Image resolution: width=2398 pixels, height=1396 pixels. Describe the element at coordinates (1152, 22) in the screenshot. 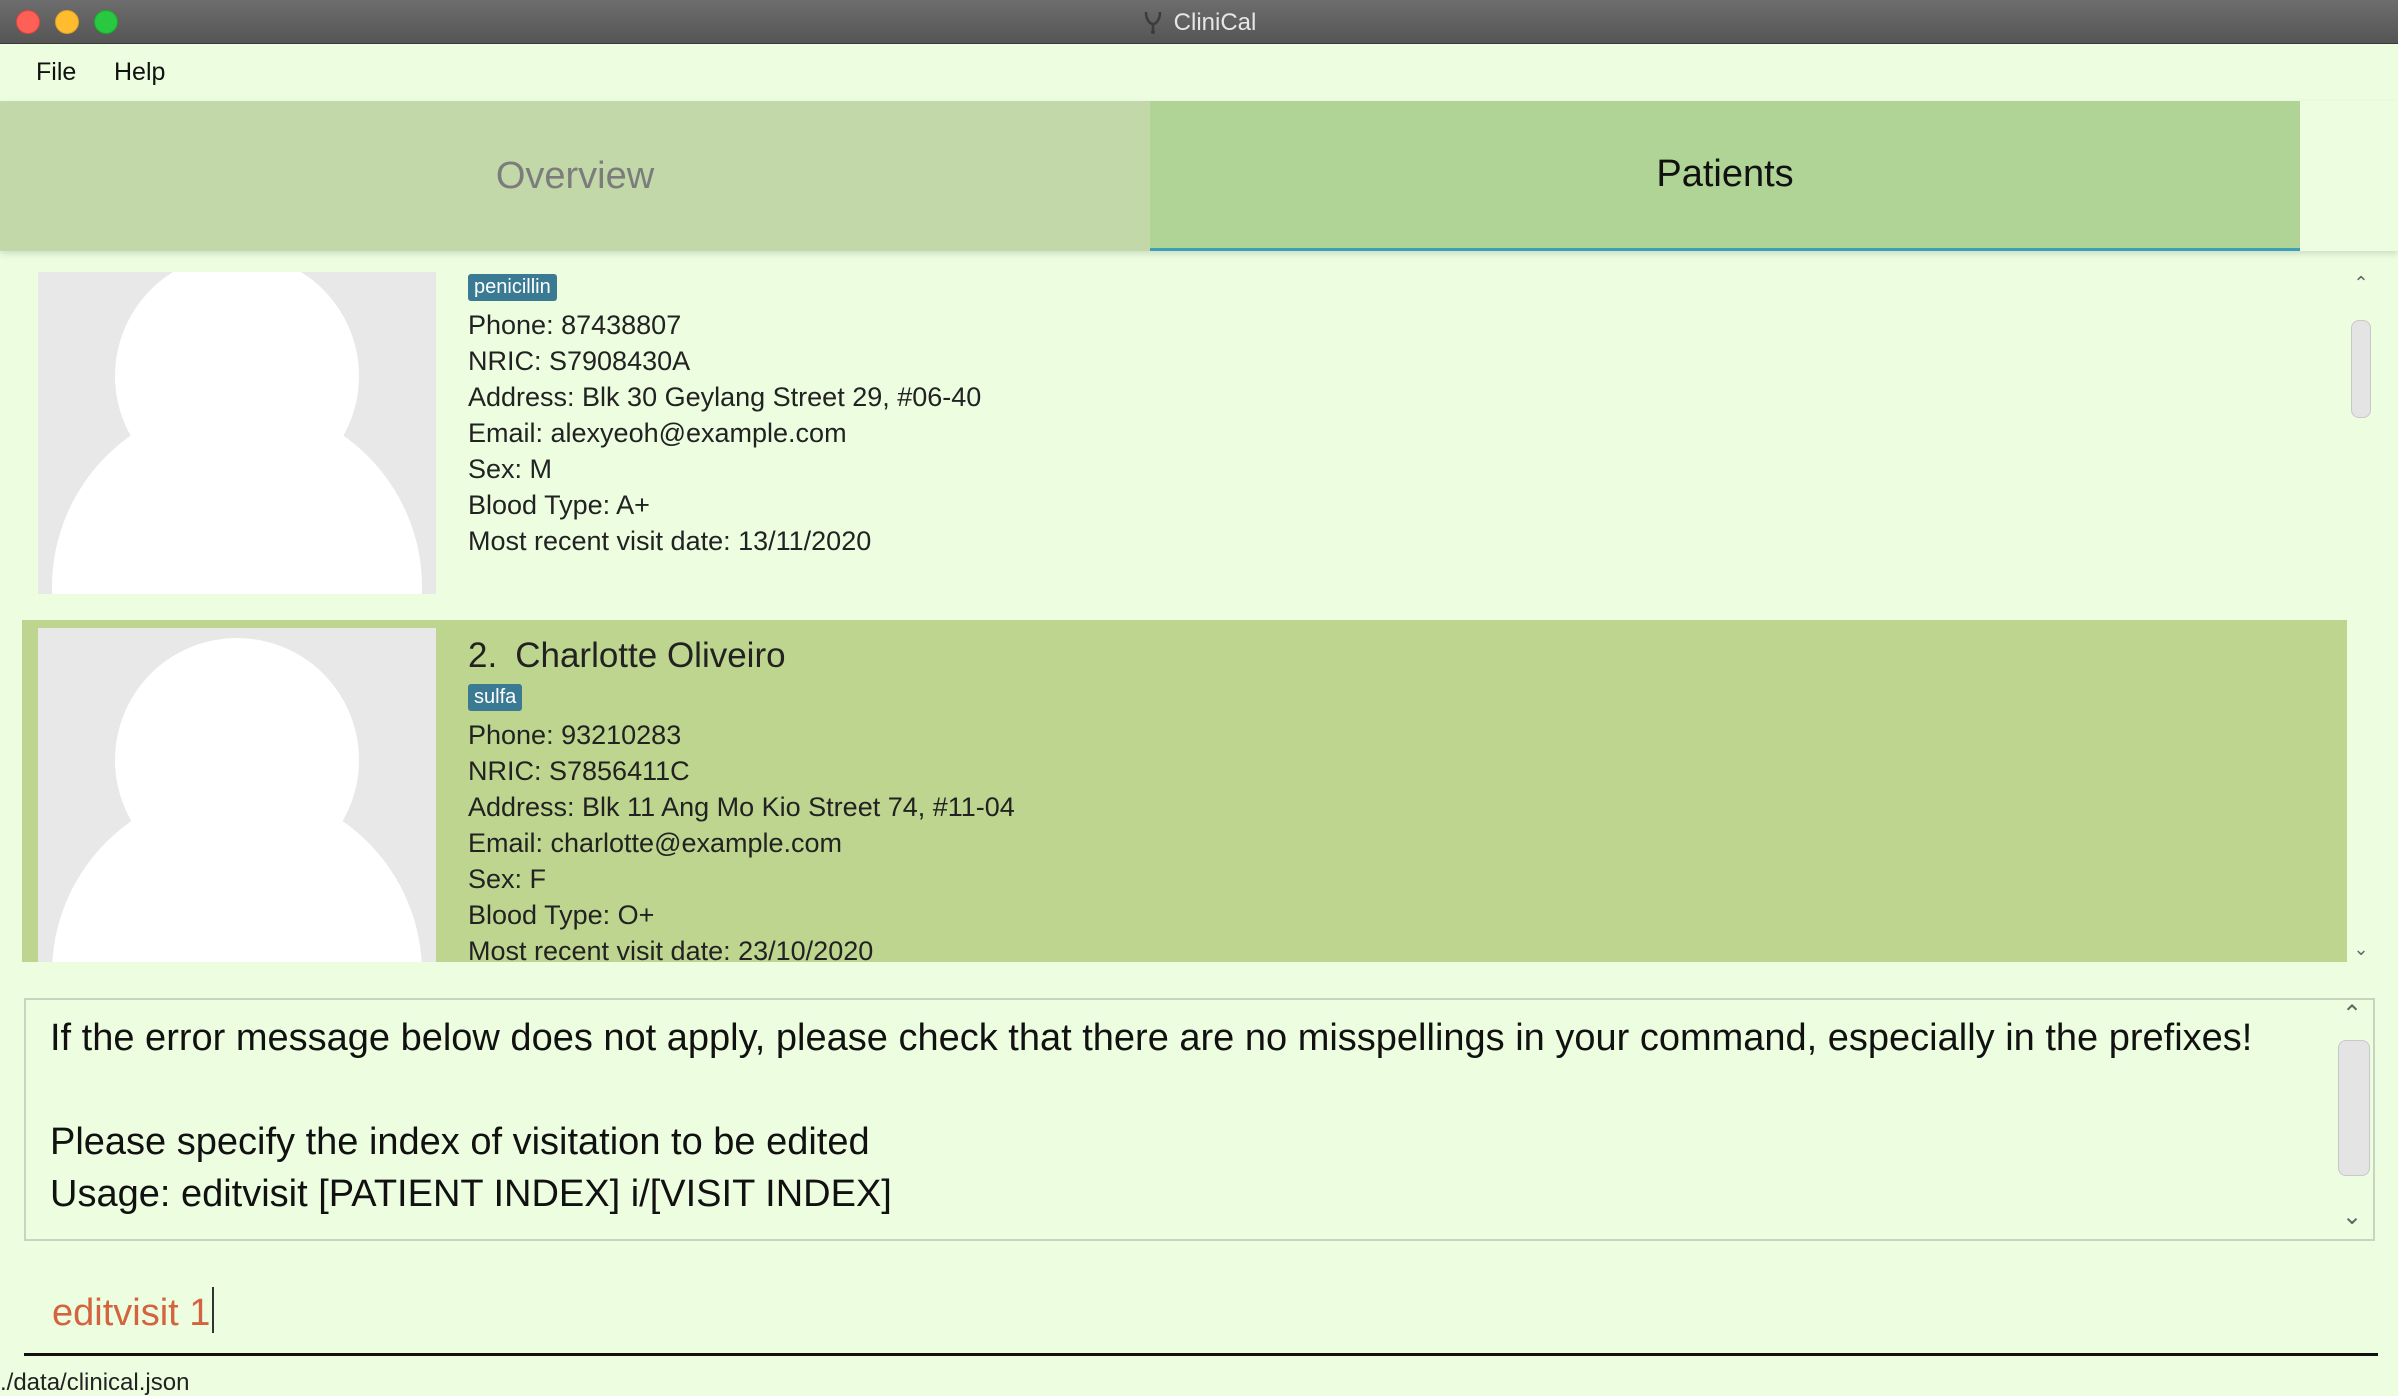

I see `app-icon` at that location.